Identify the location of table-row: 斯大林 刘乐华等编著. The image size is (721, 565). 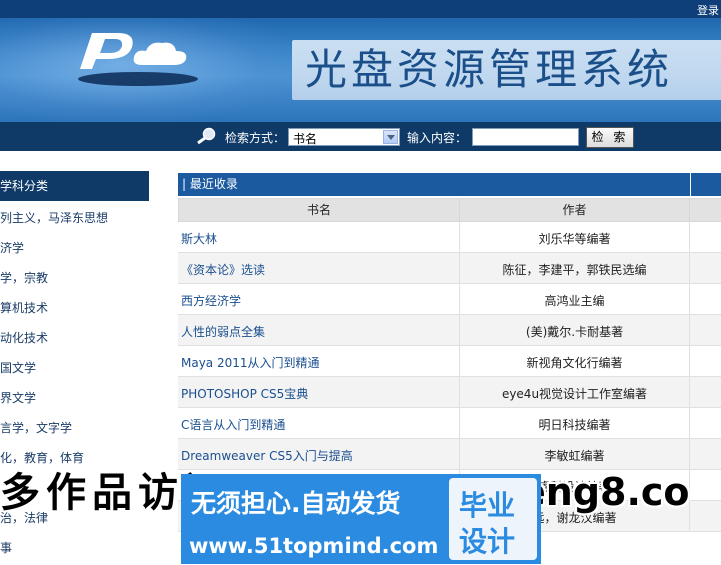
(449, 237).